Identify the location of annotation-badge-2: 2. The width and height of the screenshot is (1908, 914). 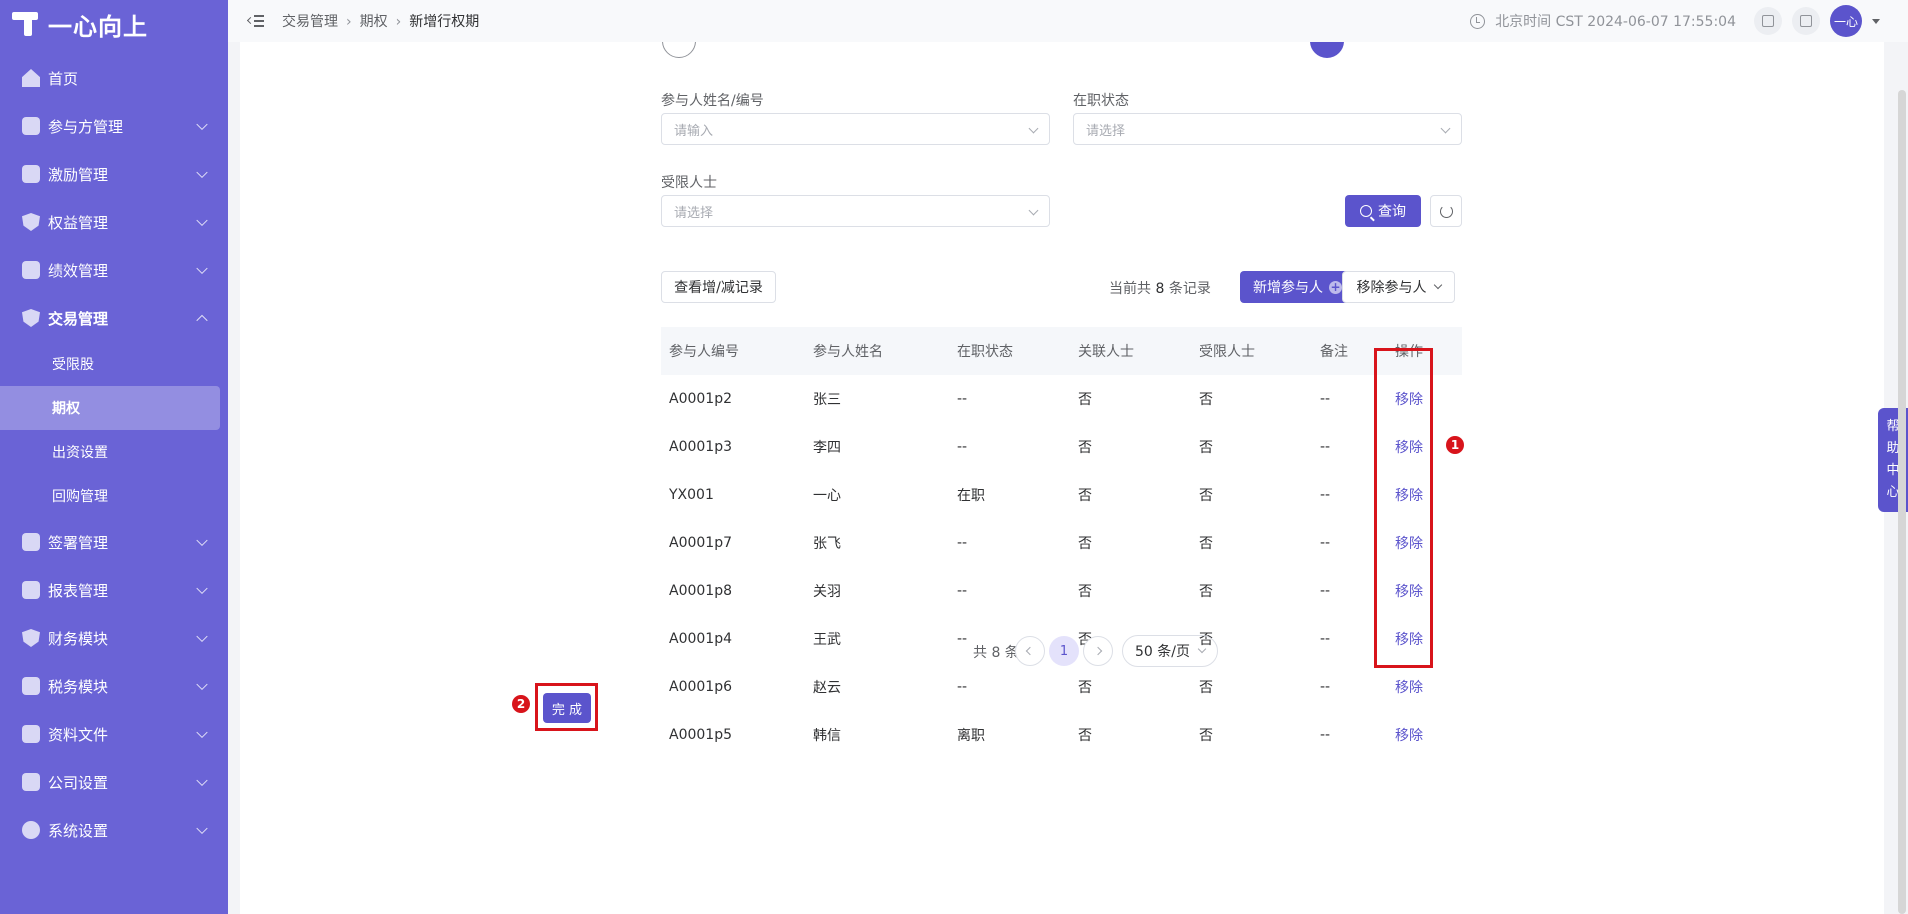
(521, 704).